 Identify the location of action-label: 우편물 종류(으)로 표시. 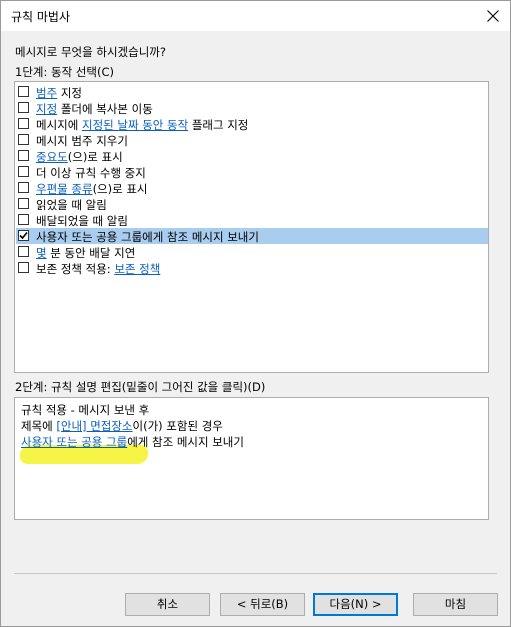
(92, 189).